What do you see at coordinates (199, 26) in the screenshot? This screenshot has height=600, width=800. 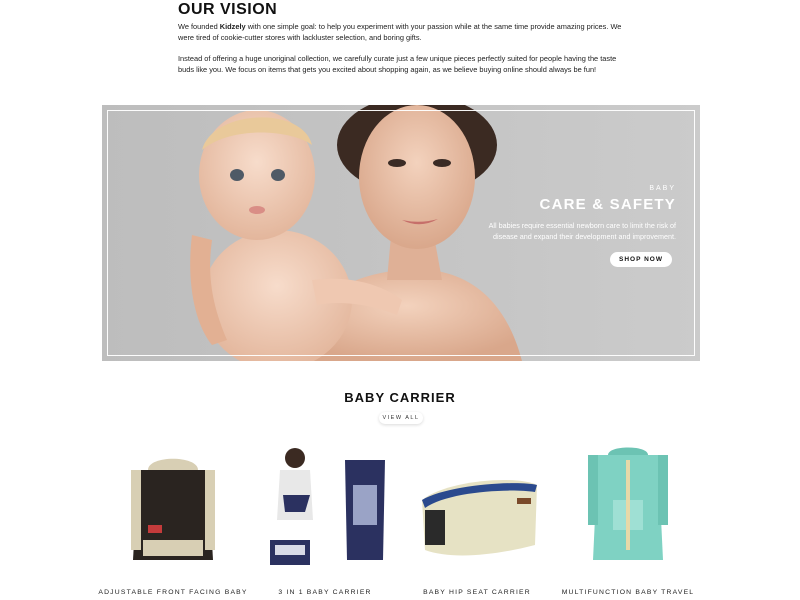 I see `vision-p1-prefix: We founded` at bounding box center [199, 26].